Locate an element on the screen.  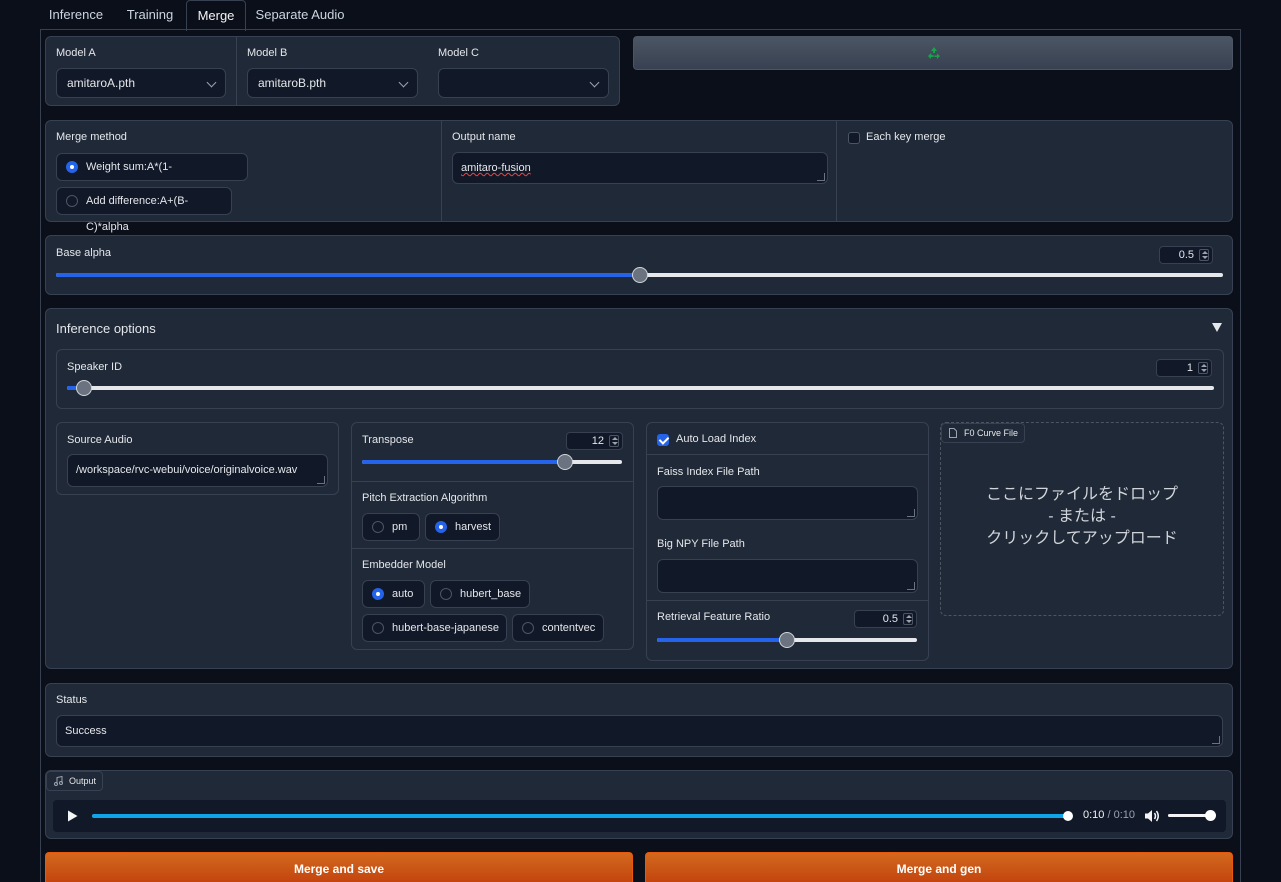
tab-inference: Inference is located at coordinates (76, 15).